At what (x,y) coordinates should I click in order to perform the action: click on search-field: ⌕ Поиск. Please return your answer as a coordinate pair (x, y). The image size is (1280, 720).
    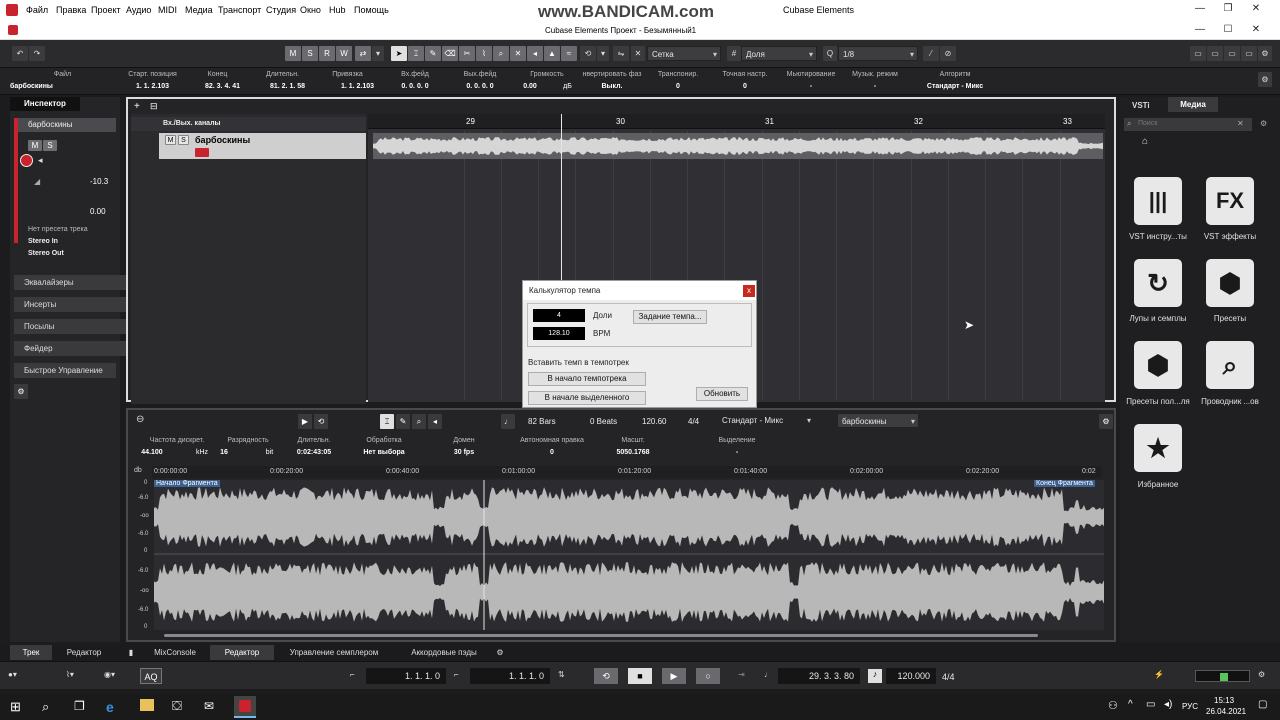
    Looking at the image, I should click on (1188, 124).